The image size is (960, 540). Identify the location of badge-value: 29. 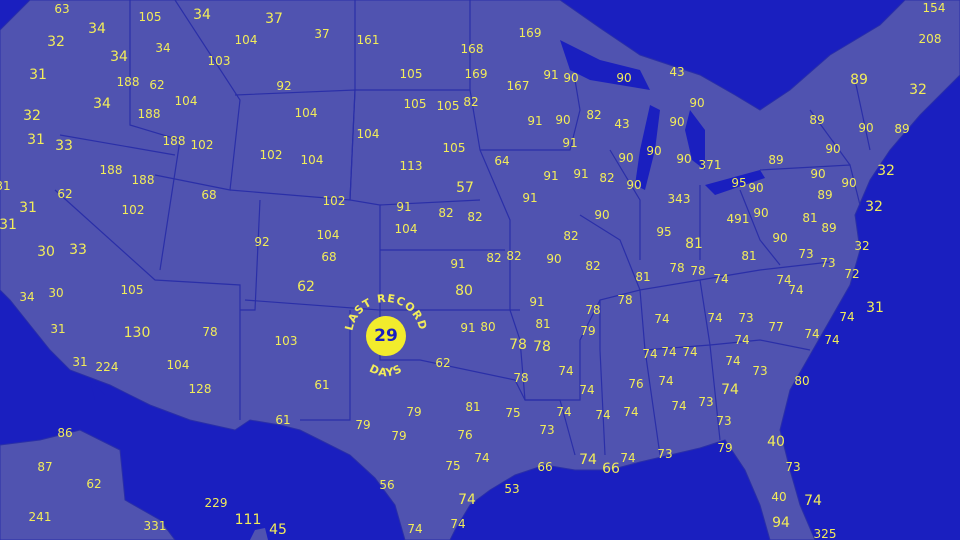
(386, 336).